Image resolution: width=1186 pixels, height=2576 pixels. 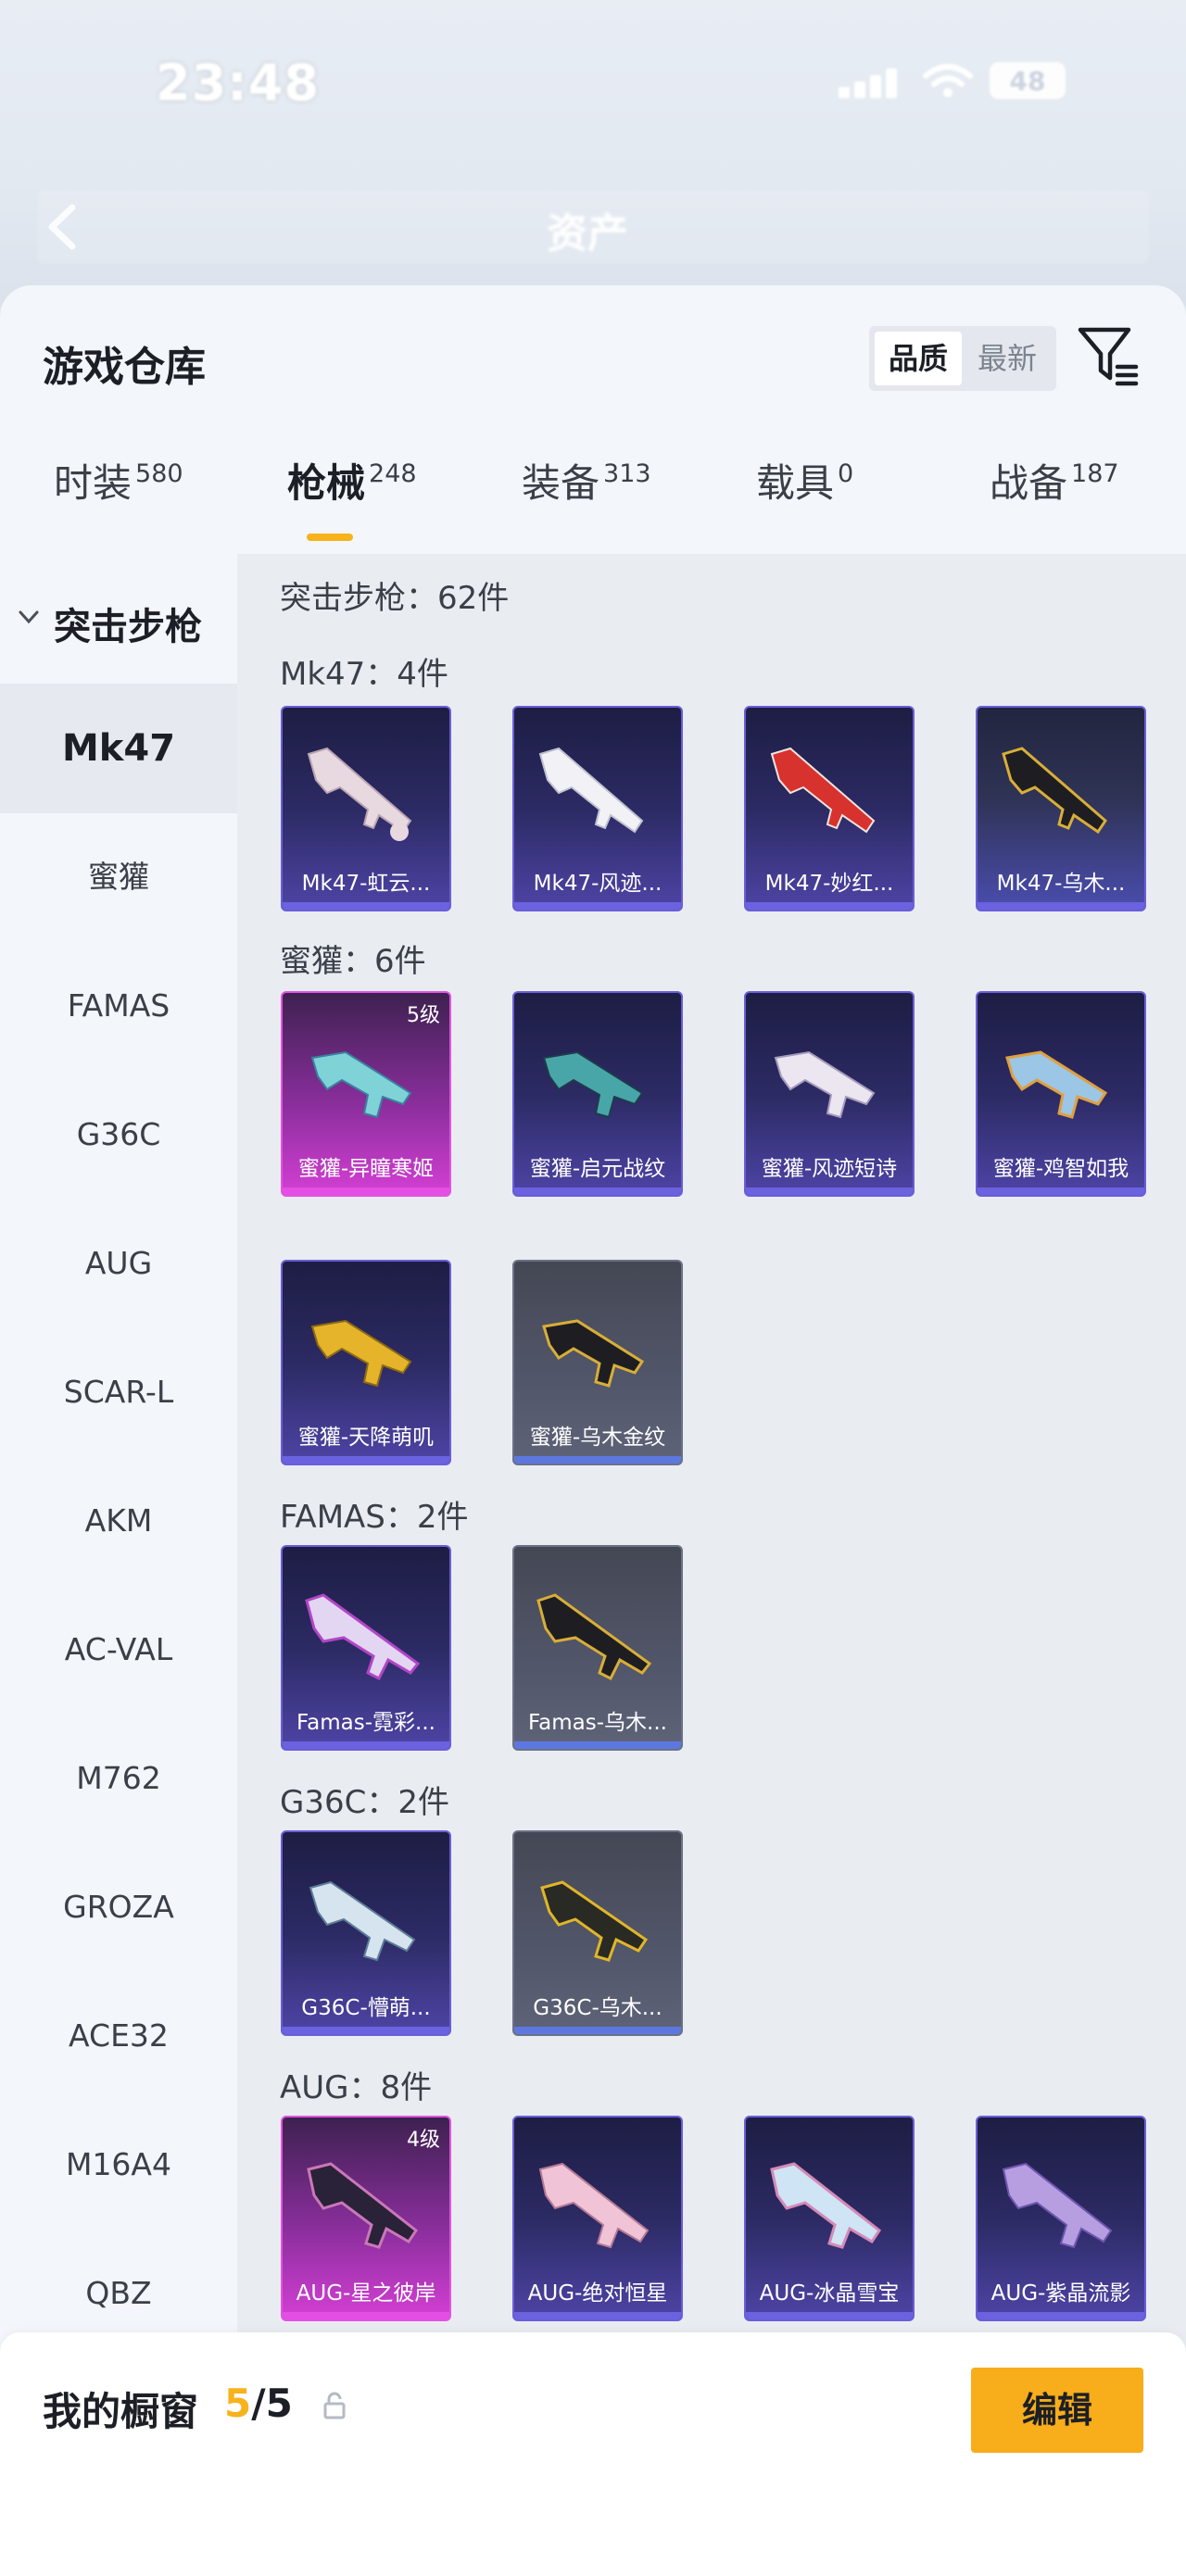 I want to click on showcase-bar: 我的橱窗 5/5 编辑, so click(x=593, y=2454).